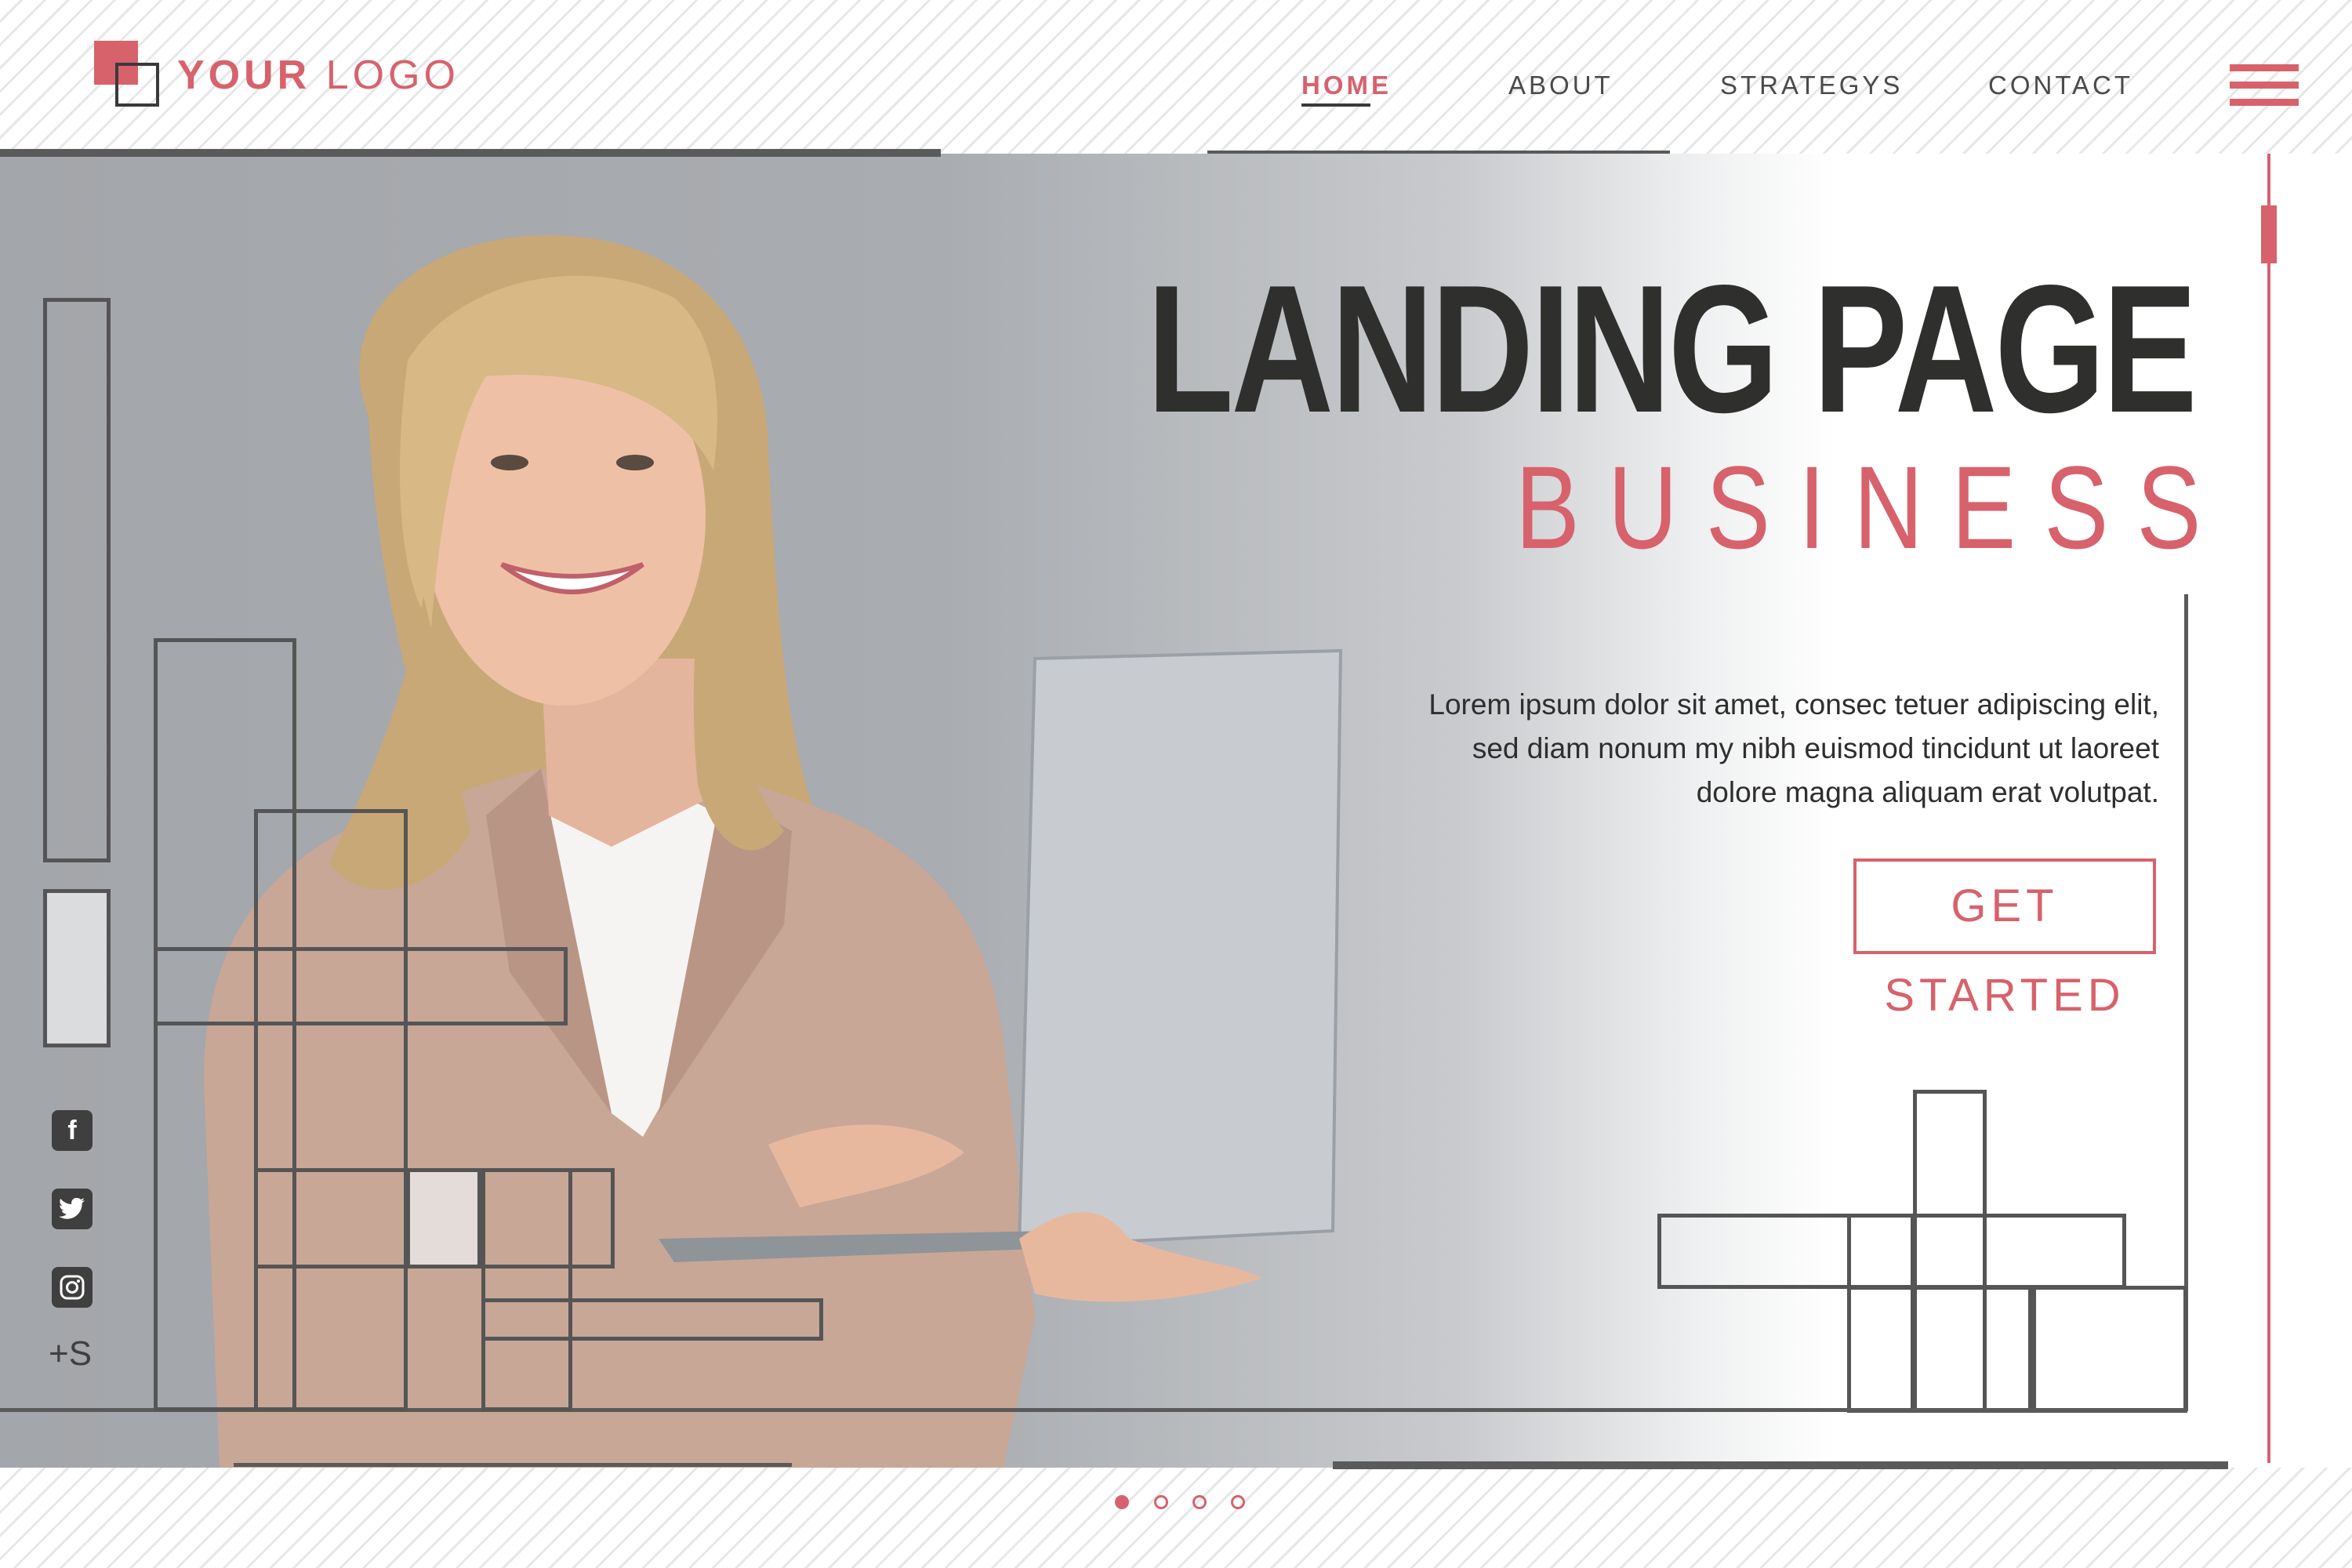  Describe the element at coordinates (1438, 152) in the screenshot. I see `header-divider-right` at that location.